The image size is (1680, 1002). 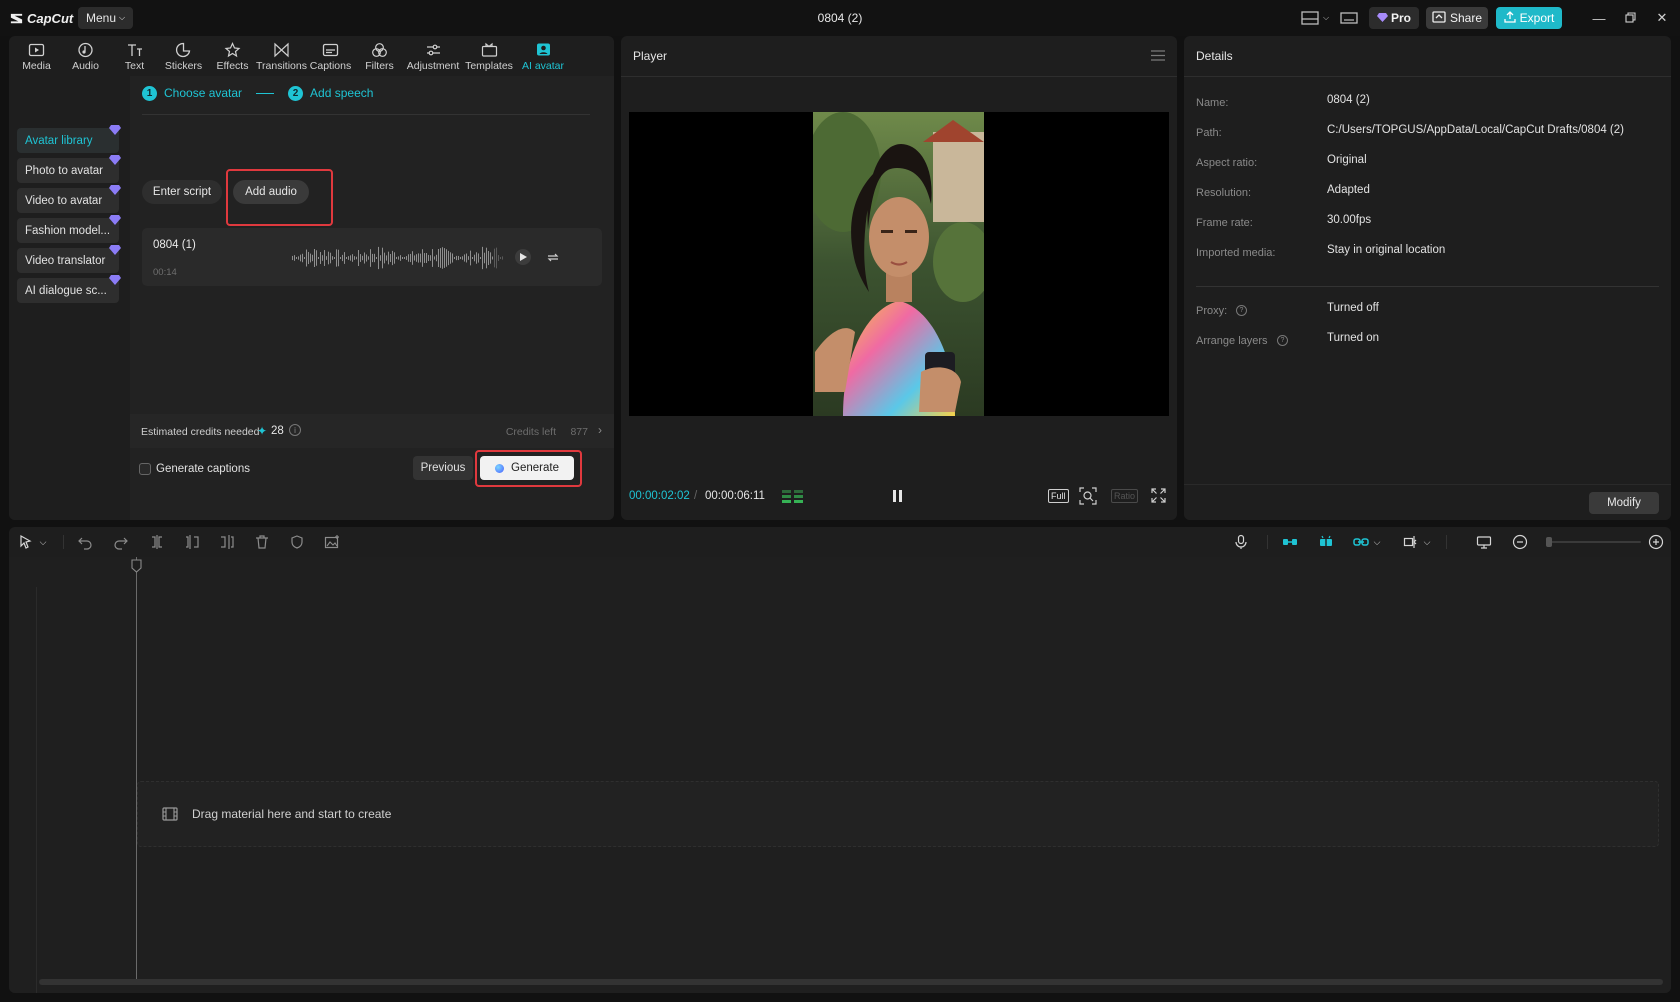 What do you see at coordinates (443, 468) in the screenshot?
I see `previous-button: Previous` at bounding box center [443, 468].